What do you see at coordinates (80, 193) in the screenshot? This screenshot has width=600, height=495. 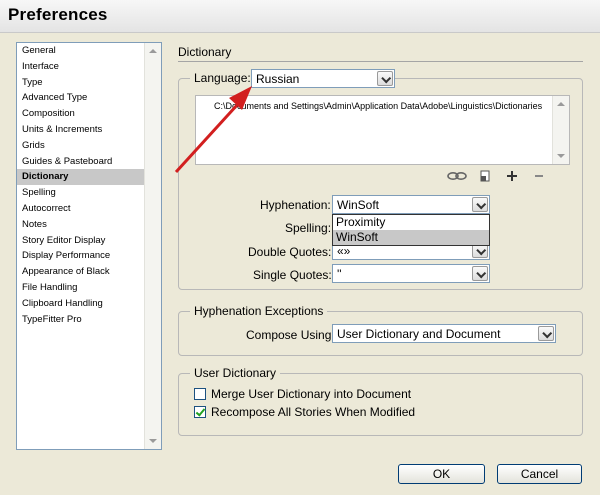 I see `category-item-spelling: Spelling` at bounding box center [80, 193].